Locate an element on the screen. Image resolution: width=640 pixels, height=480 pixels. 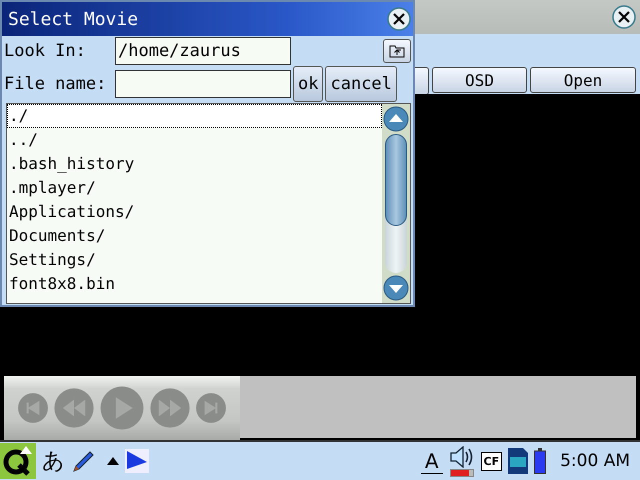
file-item: .bash_history is located at coordinates (194, 164).